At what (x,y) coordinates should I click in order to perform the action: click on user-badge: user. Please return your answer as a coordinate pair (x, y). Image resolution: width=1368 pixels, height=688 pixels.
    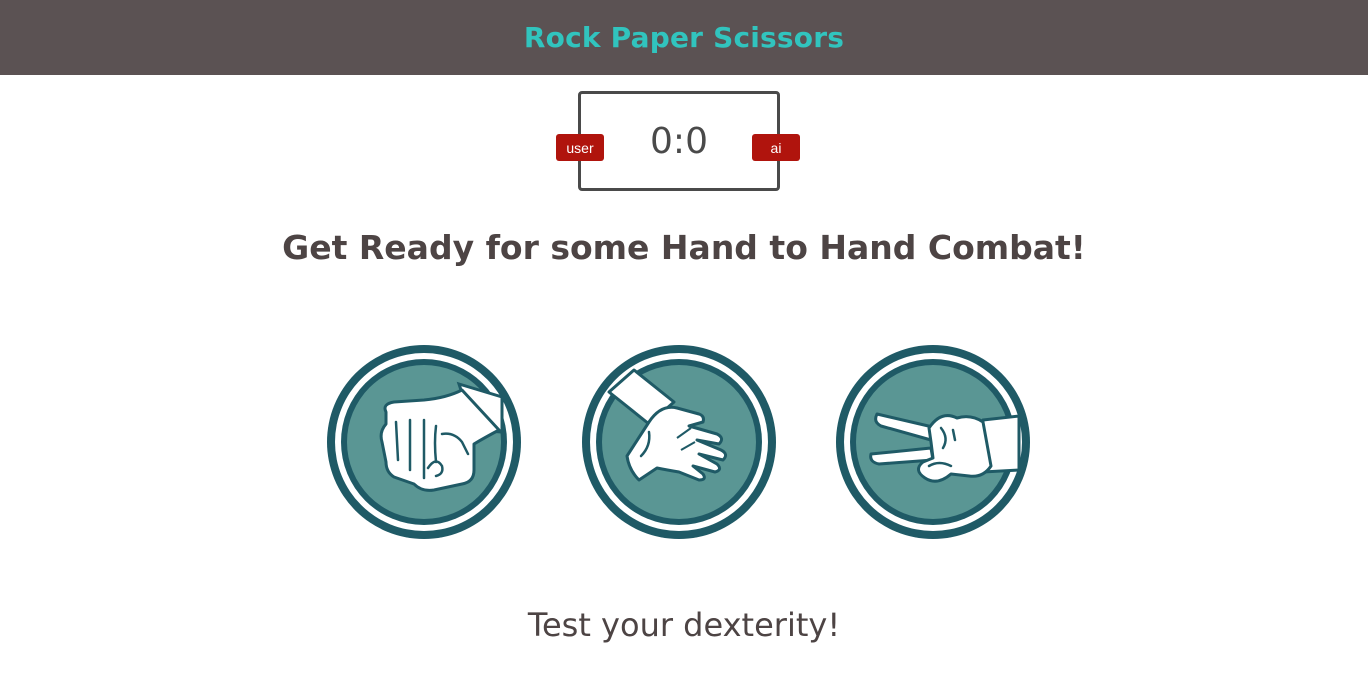
    Looking at the image, I should click on (580, 147).